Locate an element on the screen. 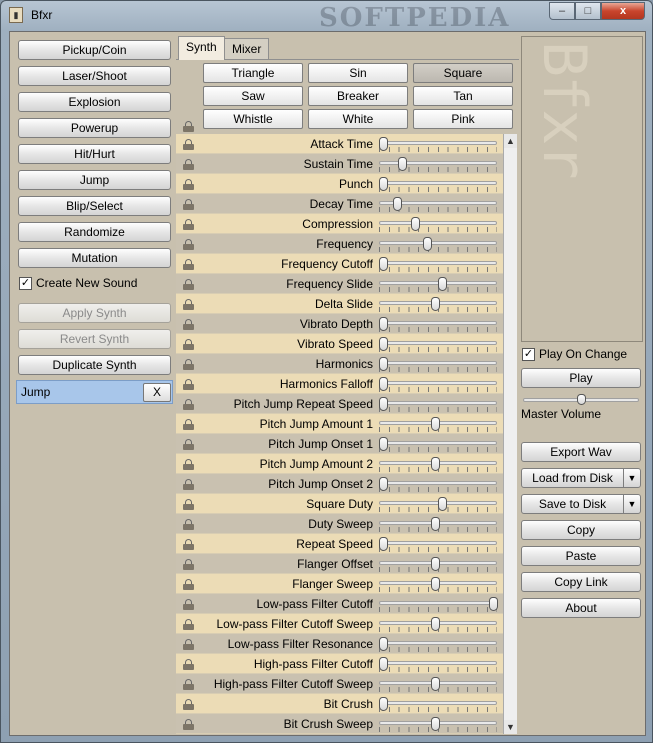 This screenshot has height=743, width=653. minimize-button: – is located at coordinates (562, 11).